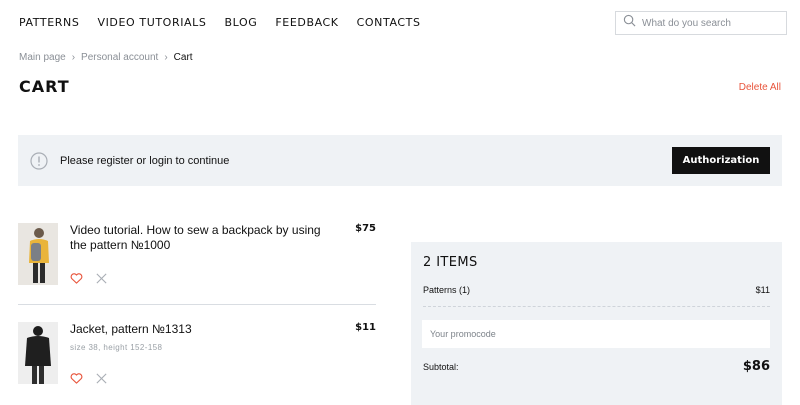 Image resolution: width=800 pixels, height=405 pixels. Describe the element at coordinates (596, 290) in the screenshot. I see `summary-row: Patterns (1) $11` at that location.